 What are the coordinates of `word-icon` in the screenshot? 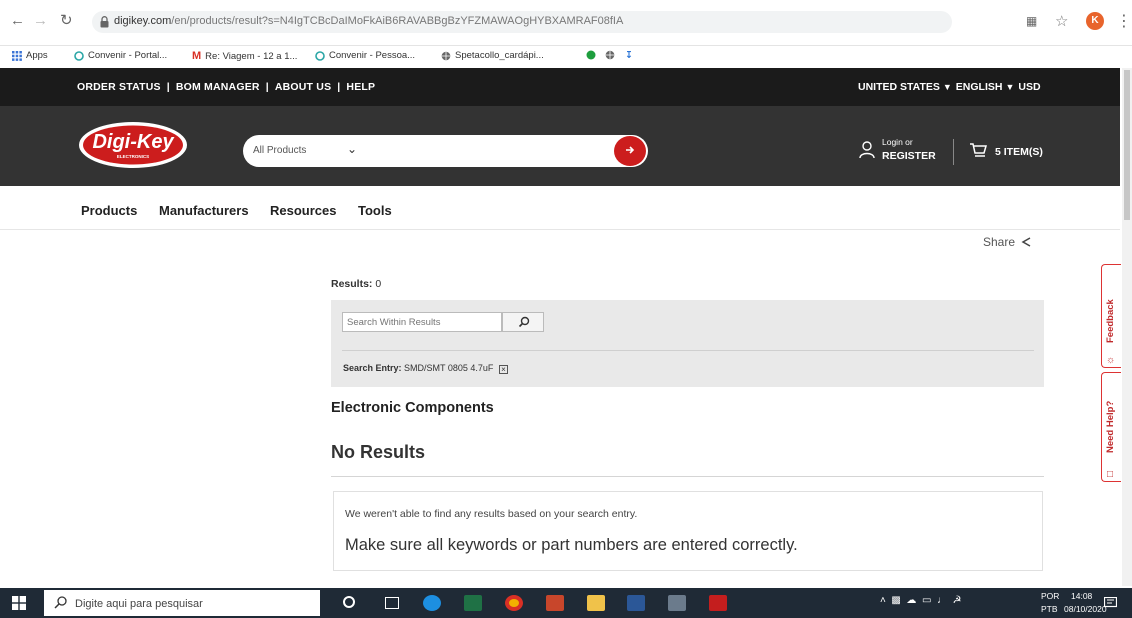 It's located at (636, 603).